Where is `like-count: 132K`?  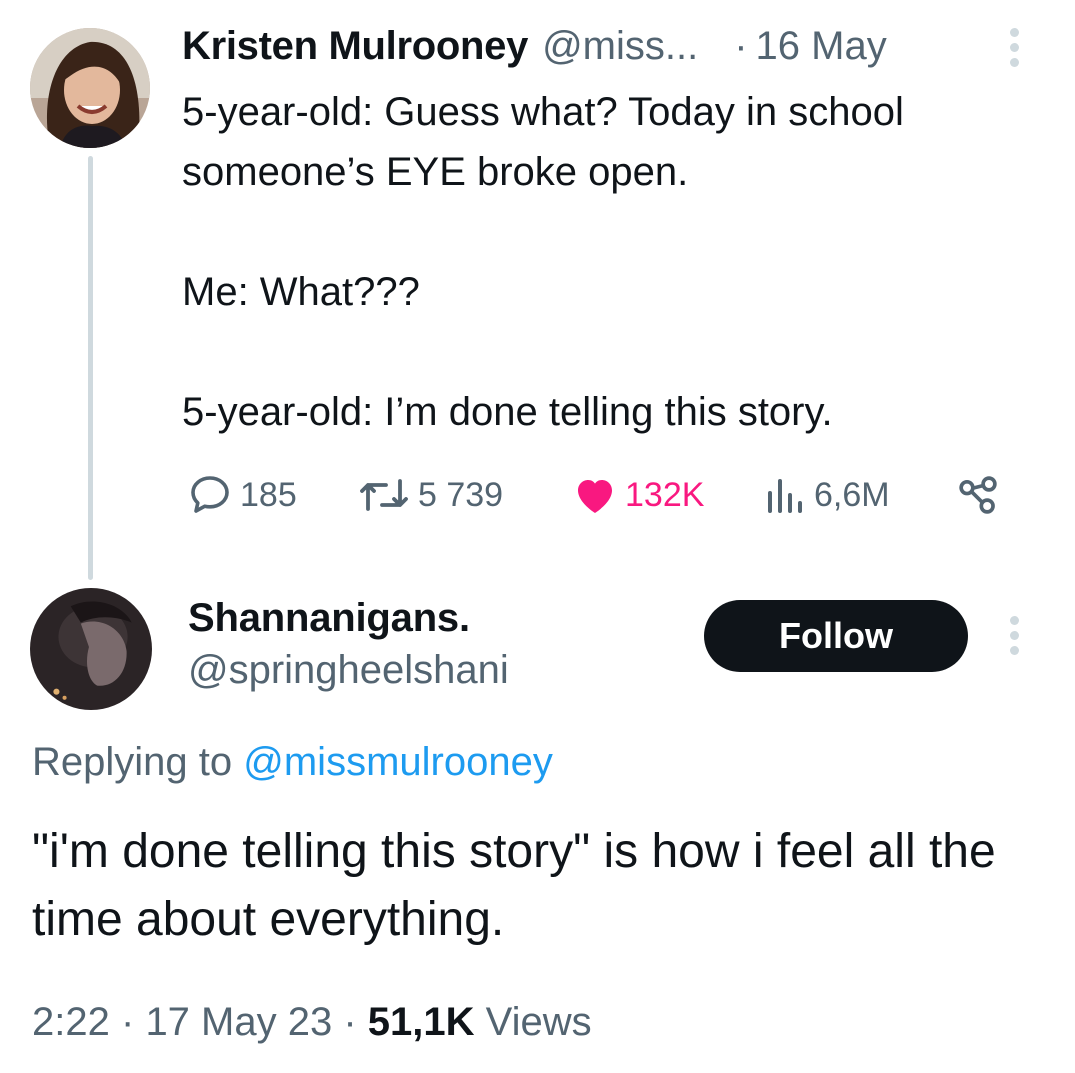 like-count: 132K is located at coordinates (665, 494).